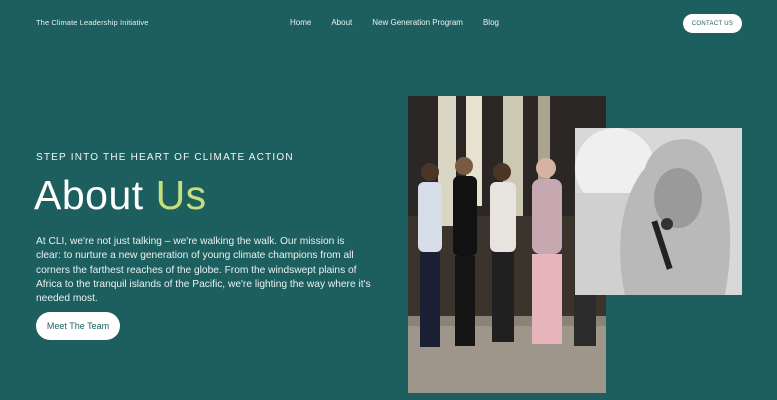  Describe the element at coordinates (89, 195) in the screenshot. I see `title-main: About` at that location.